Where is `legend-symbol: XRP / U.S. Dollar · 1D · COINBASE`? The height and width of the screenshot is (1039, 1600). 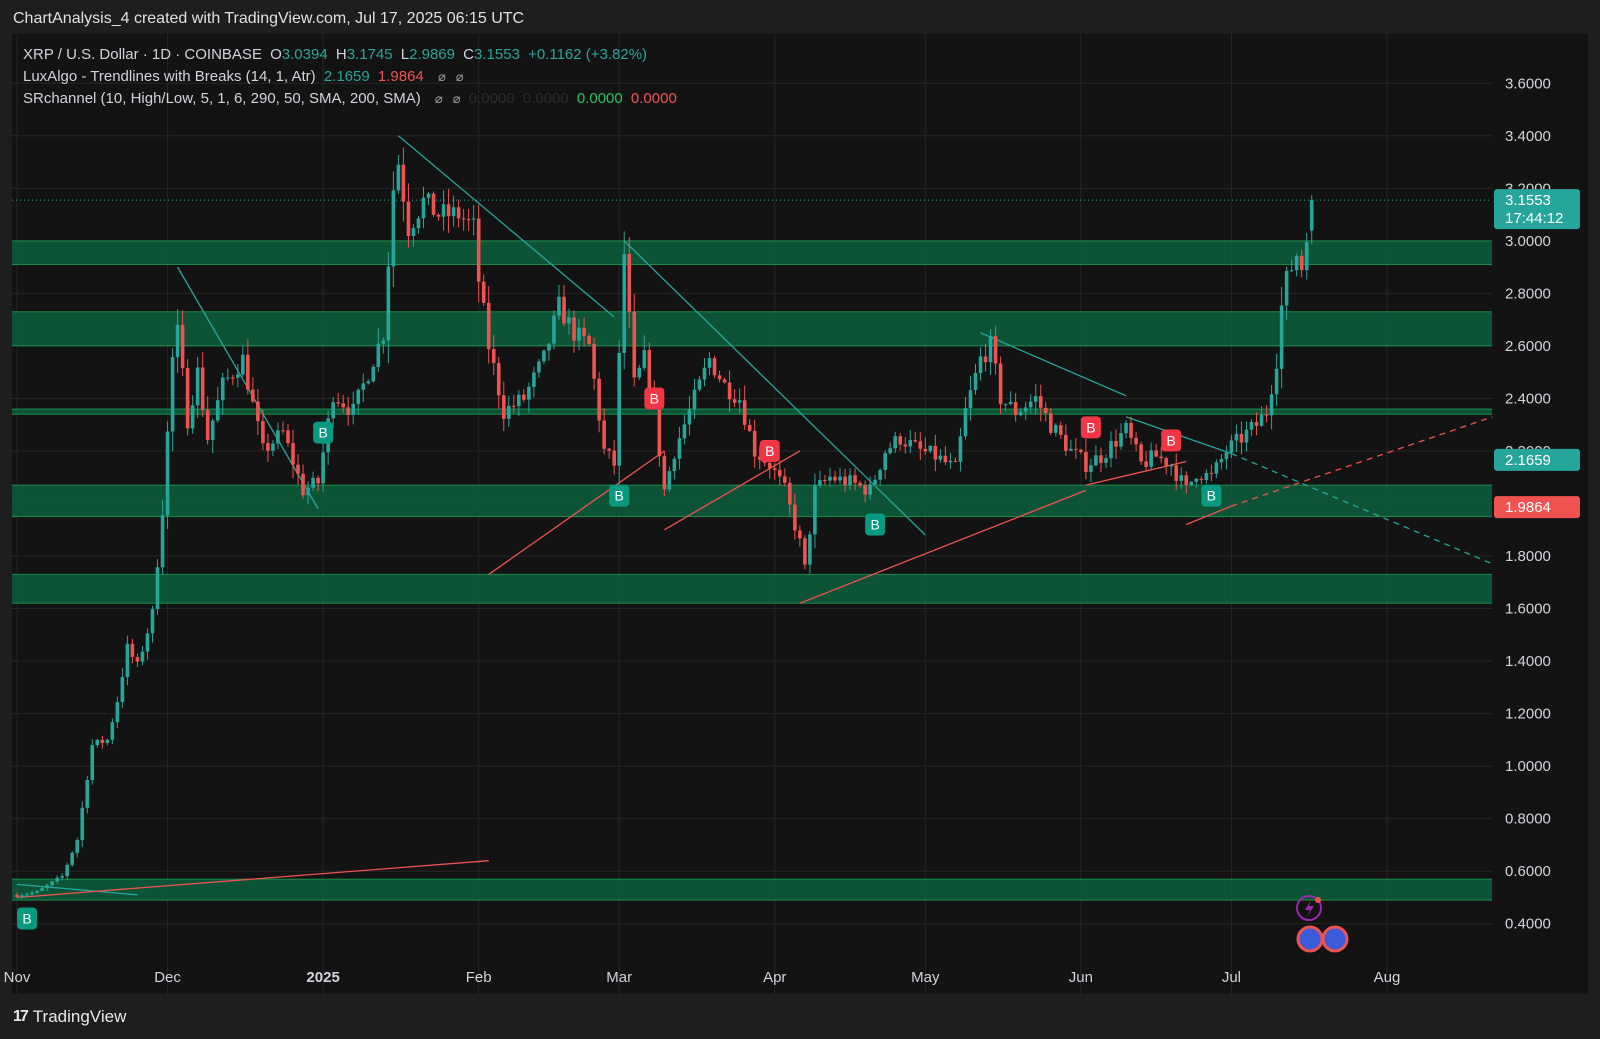
legend-symbol: XRP / U.S. Dollar · 1D · COINBASE is located at coordinates (142, 54).